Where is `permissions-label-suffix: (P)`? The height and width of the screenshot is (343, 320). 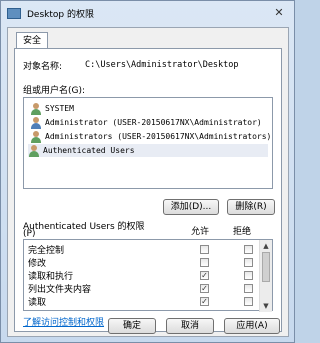 permissions-label-suffix: (P) is located at coordinates (29, 234).